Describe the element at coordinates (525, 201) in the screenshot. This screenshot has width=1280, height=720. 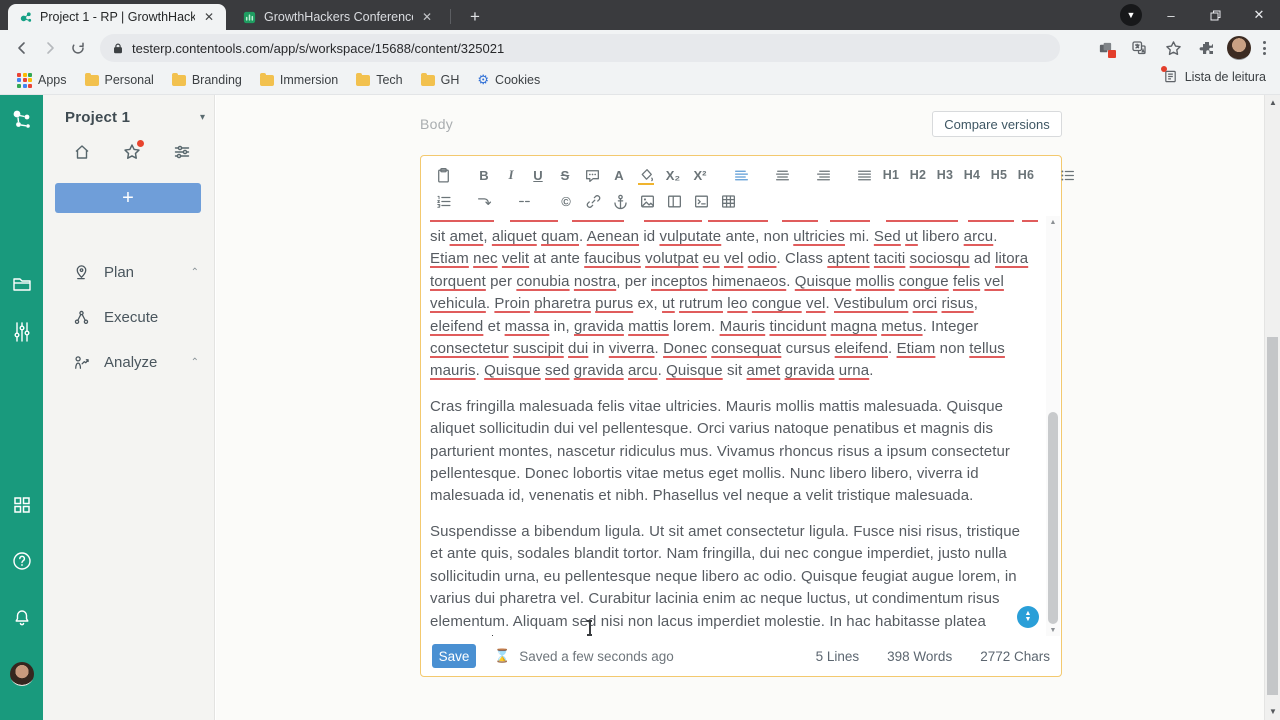
I see `horizontal-rule-icon` at that location.